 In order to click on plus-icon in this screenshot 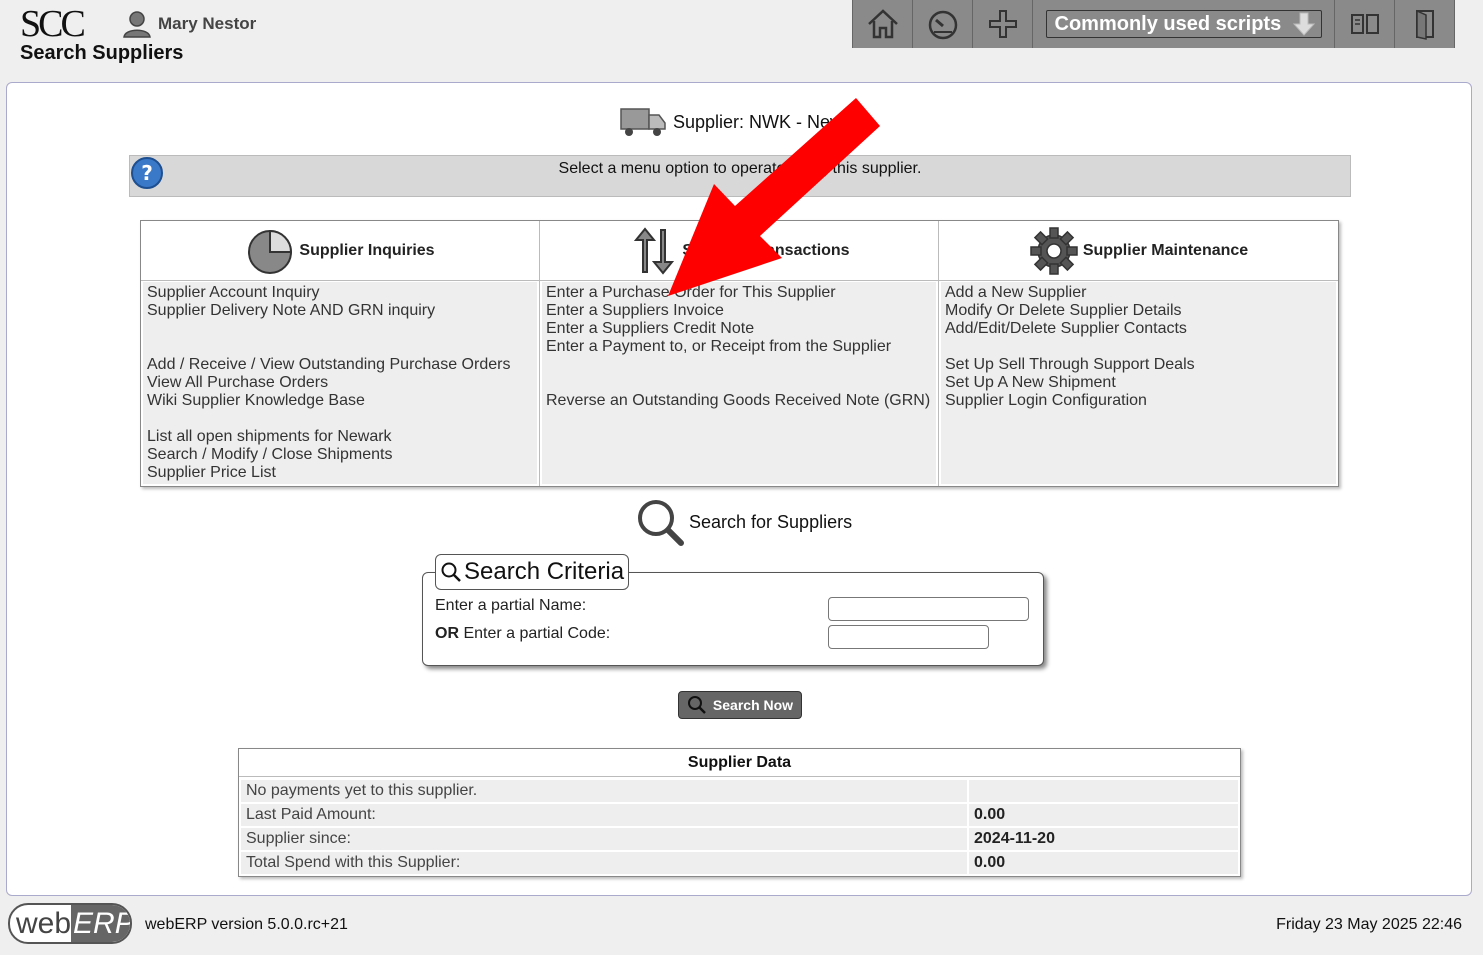, I will do `click(1002, 24)`.